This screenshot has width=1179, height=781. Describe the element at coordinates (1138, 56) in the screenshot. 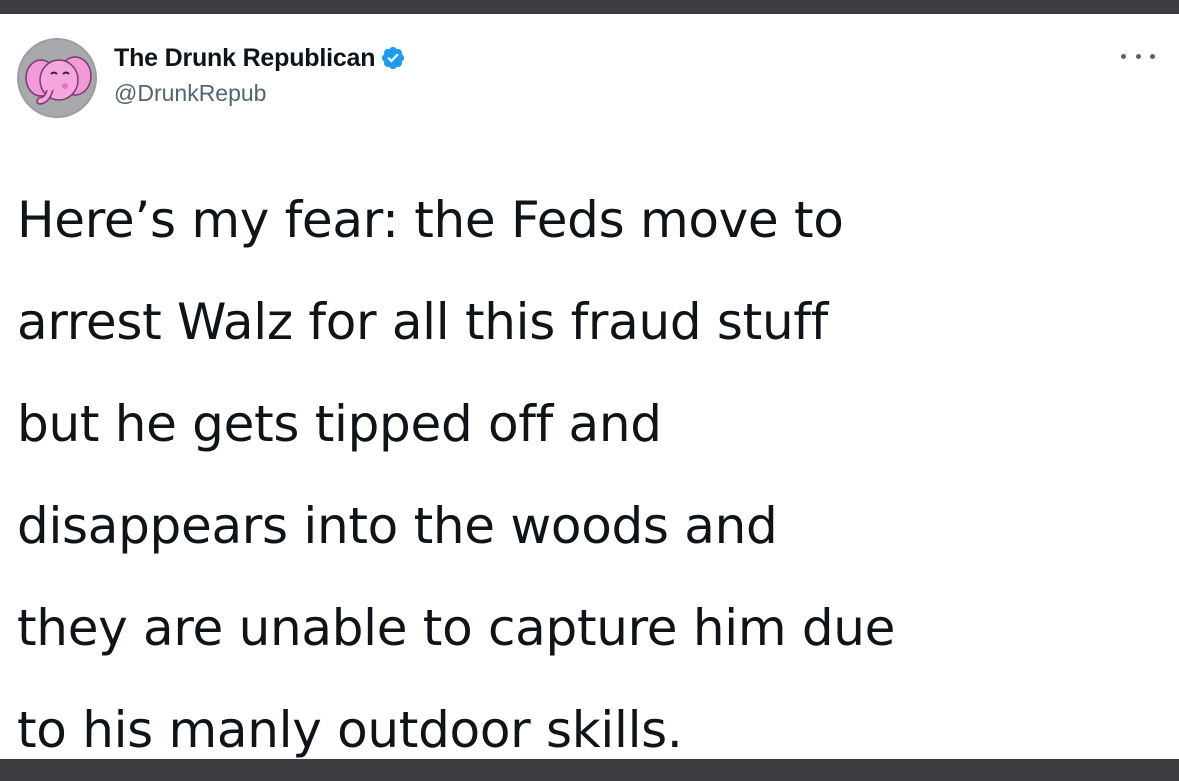

I see `more-options-icon` at that location.